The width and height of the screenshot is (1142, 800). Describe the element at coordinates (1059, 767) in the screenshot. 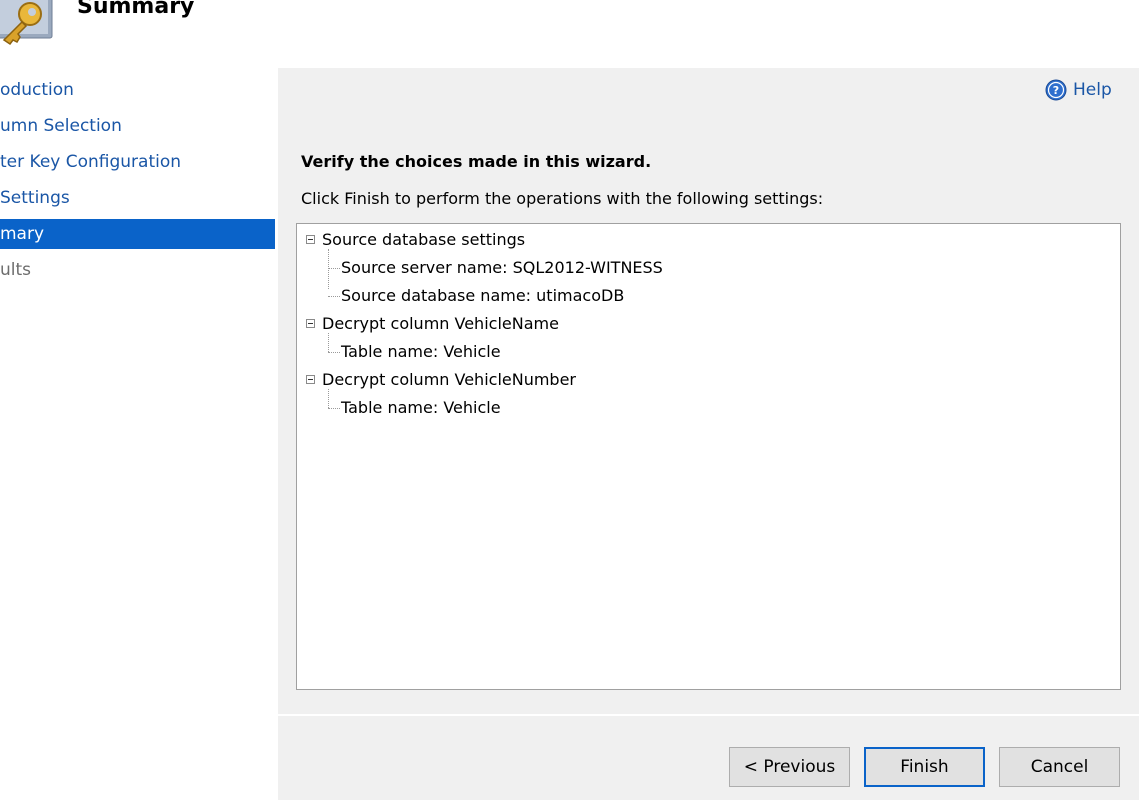

I see `cancel-button: Cancel` at that location.